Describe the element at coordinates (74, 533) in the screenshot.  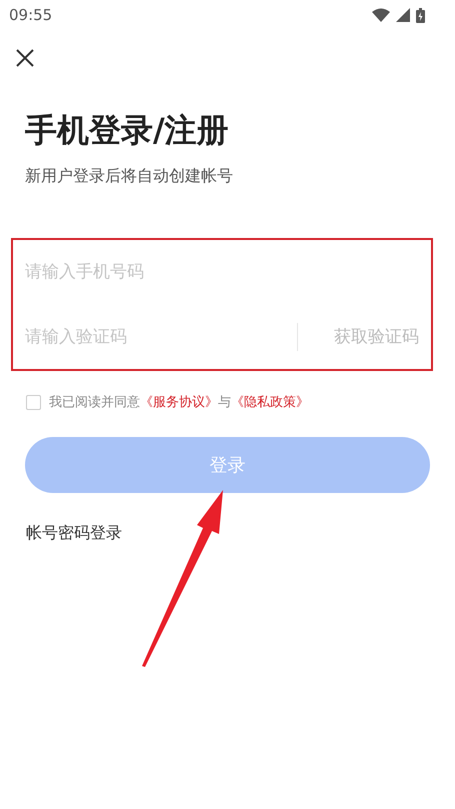
I see `password-login-link: 帐号密码登录` at that location.